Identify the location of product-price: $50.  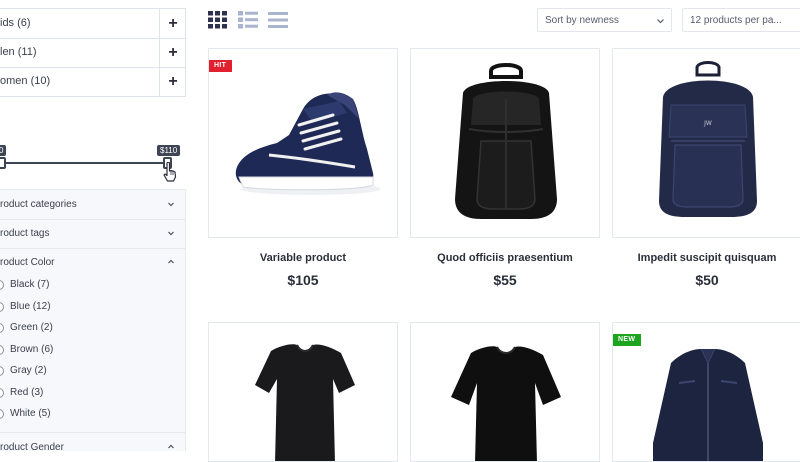
(707, 280).